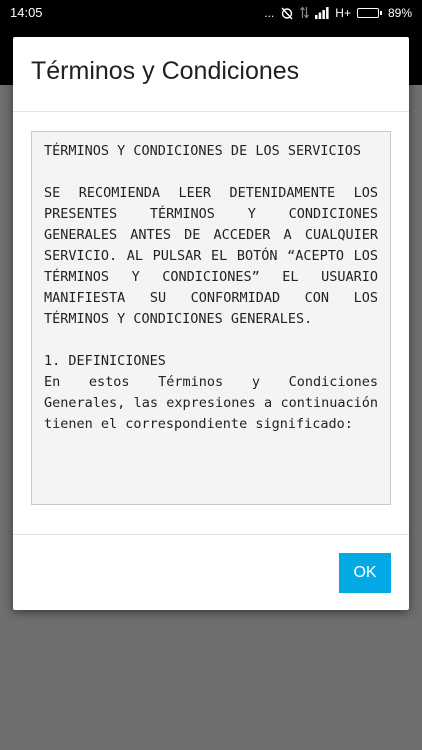 The width and height of the screenshot is (422, 750). I want to click on actions-divider, so click(211, 534).